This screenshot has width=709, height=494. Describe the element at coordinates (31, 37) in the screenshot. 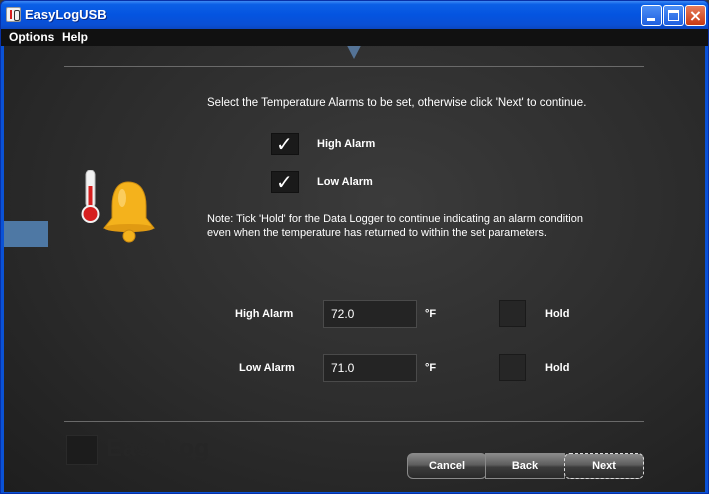

I see `menu-options: Options` at that location.